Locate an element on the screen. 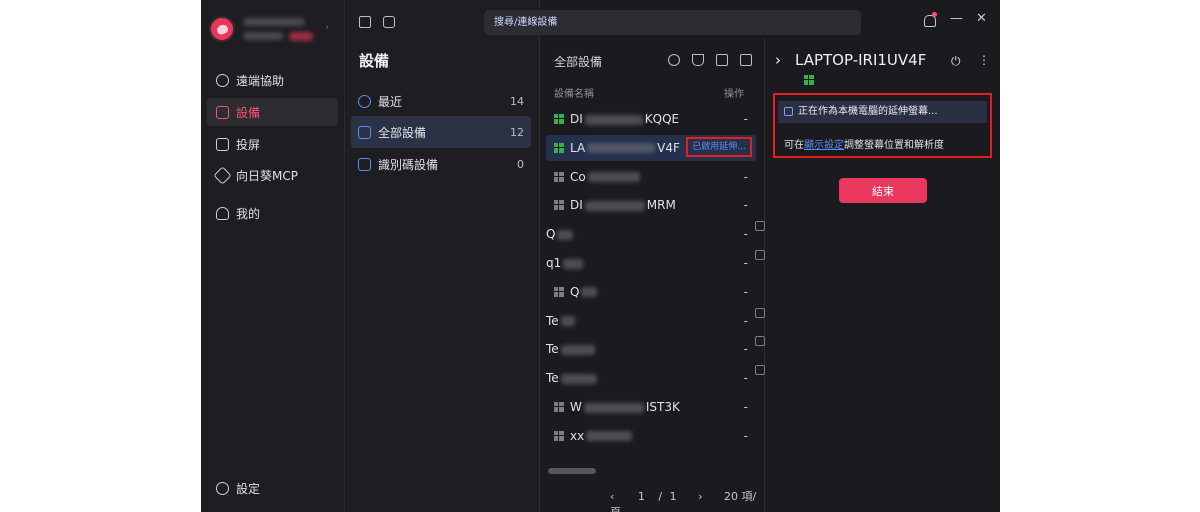 This screenshot has height=512, width=1200. close-icon: ✕ is located at coordinates (981, 18).